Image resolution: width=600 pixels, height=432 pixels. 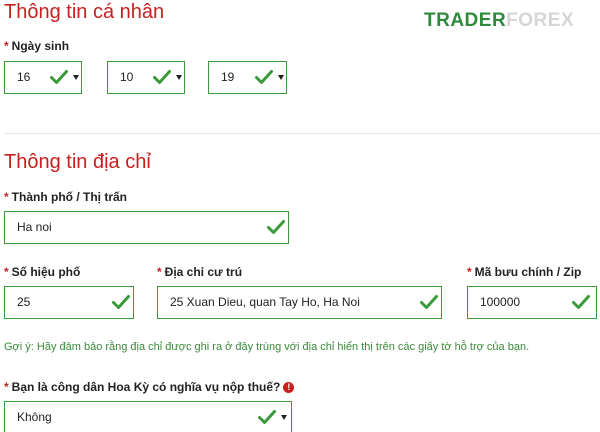 What do you see at coordinates (528, 272) in the screenshot?
I see `zip-label-text: Mã bưu chính / Zip` at bounding box center [528, 272].